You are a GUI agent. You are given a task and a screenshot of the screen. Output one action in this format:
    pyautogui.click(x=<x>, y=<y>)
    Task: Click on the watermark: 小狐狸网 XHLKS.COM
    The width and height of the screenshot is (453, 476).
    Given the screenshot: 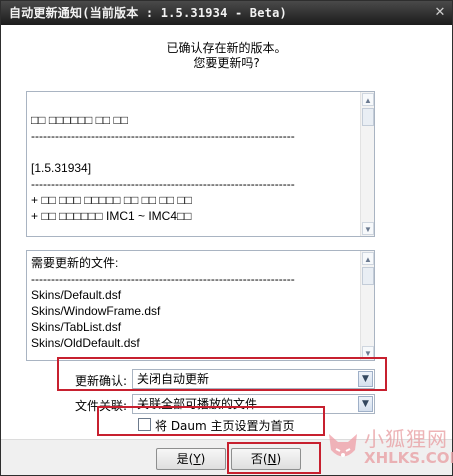 What is the action you would take?
    pyautogui.click(x=389, y=450)
    